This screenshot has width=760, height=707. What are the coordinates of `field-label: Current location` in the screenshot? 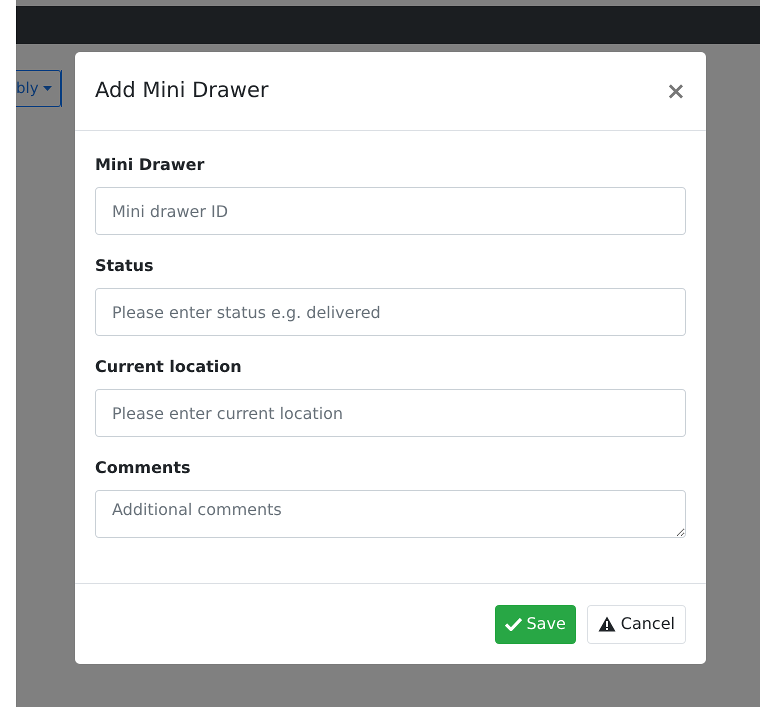 It's located at (169, 367).